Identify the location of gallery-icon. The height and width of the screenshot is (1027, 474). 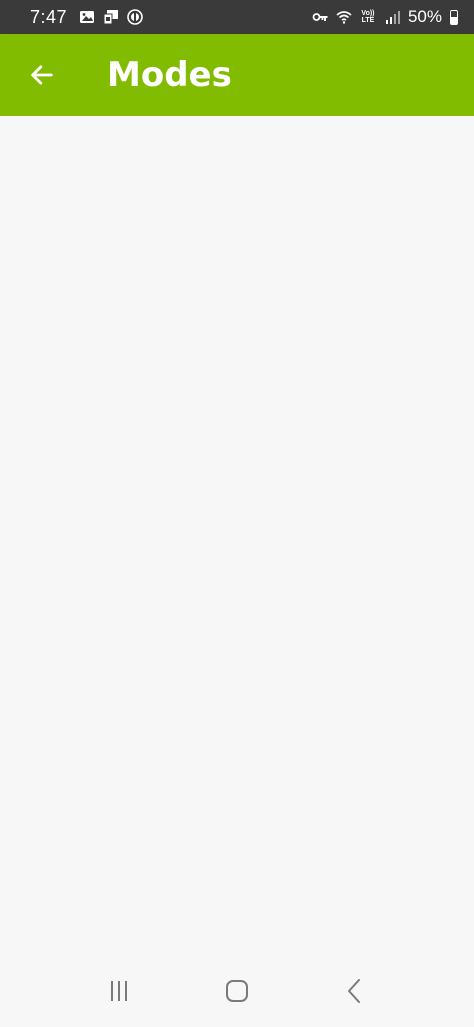
(87, 17).